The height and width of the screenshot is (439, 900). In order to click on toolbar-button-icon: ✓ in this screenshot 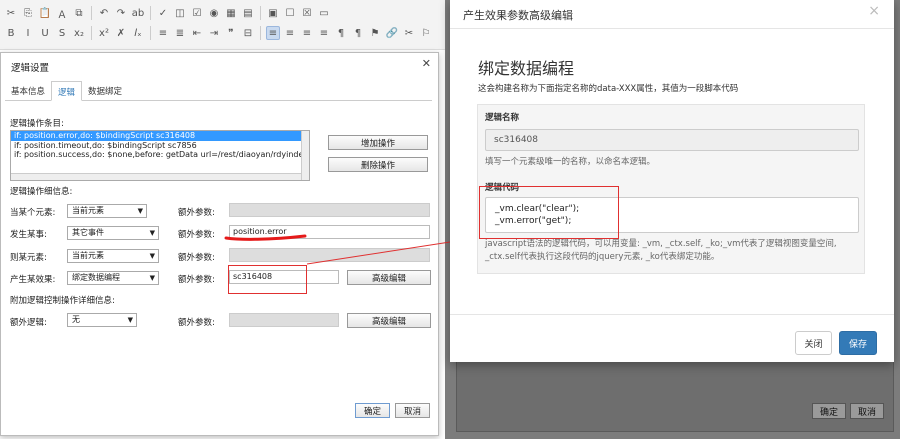, I will do `click(163, 13)`.